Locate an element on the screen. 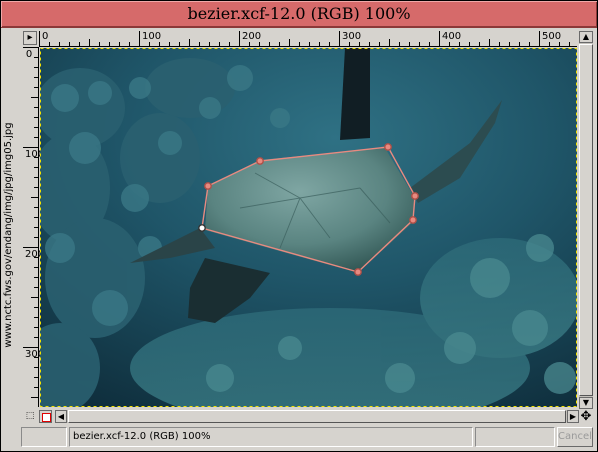 This screenshot has height=452, width=598. horizontal-scroll-thumb is located at coordinates (317, 416).